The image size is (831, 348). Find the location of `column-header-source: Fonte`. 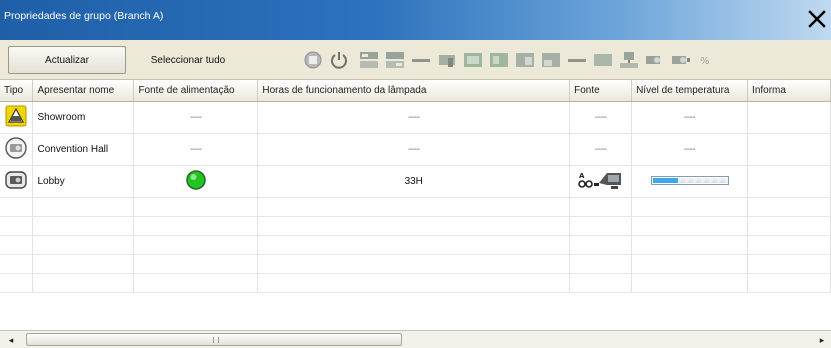

column-header-source: Fonte is located at coordinates (601, 91).